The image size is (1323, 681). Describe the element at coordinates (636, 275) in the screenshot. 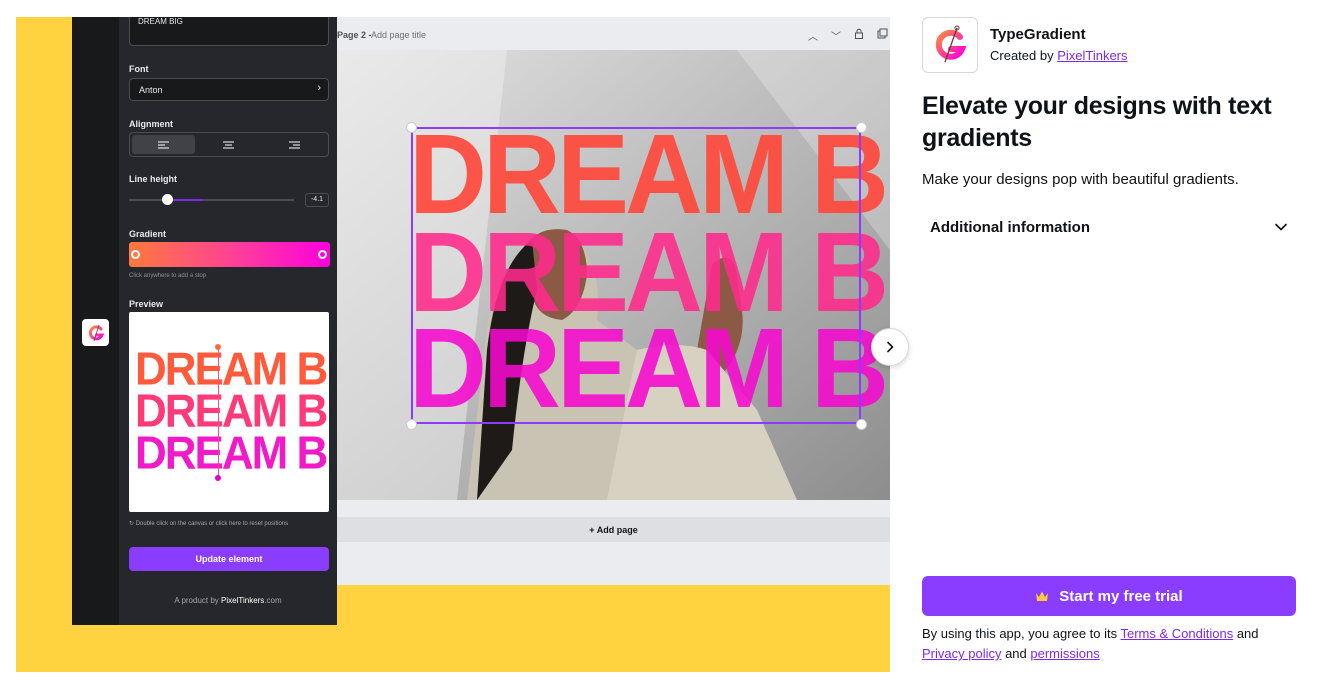

I see `selection-box` at that location.